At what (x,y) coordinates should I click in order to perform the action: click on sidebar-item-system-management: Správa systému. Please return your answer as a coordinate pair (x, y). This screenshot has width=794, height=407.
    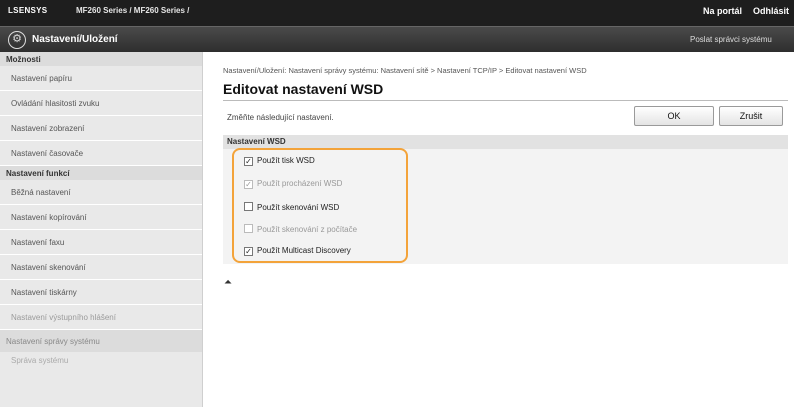
    Looking at the image, I should click on (101, 359).